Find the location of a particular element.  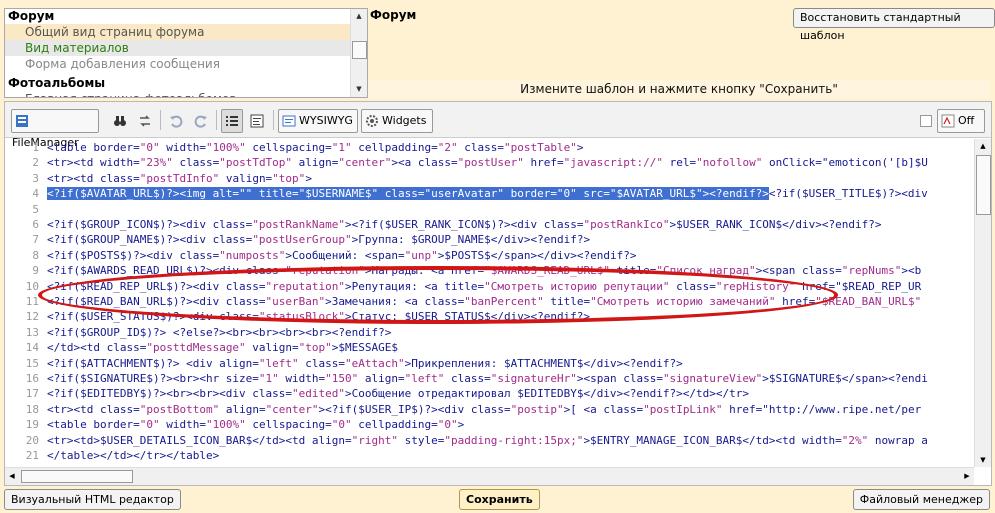

spellcheck-icon is located at coordinates (948, 121).